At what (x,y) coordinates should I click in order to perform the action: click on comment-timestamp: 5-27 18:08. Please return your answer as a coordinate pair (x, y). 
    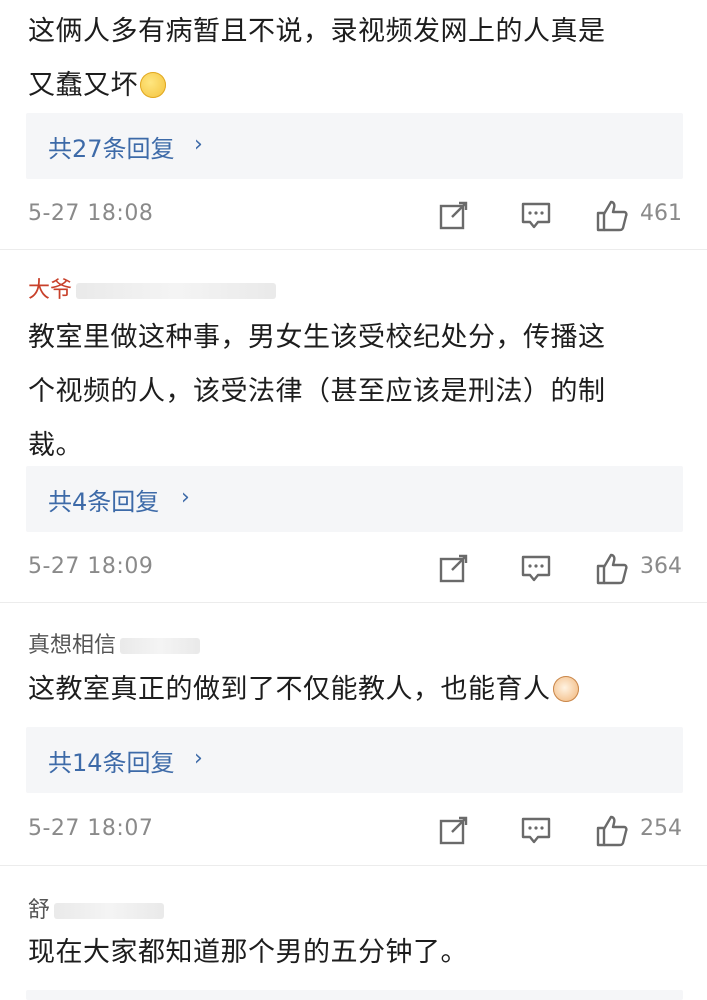
    Looking at the image, I should click on (91, 213).